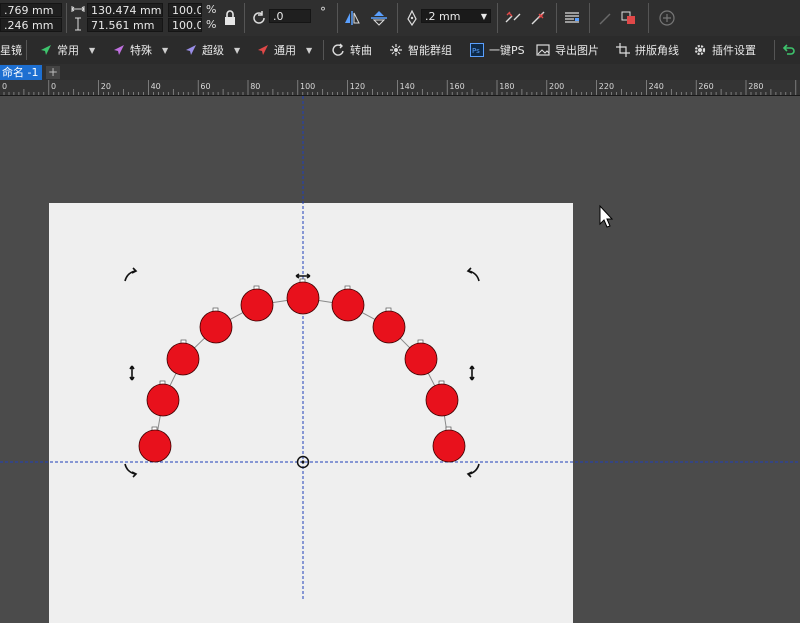  Describe the element at coordinates (361, 50) in the screenshot. I see `plugin-label: 转曲` at that location.